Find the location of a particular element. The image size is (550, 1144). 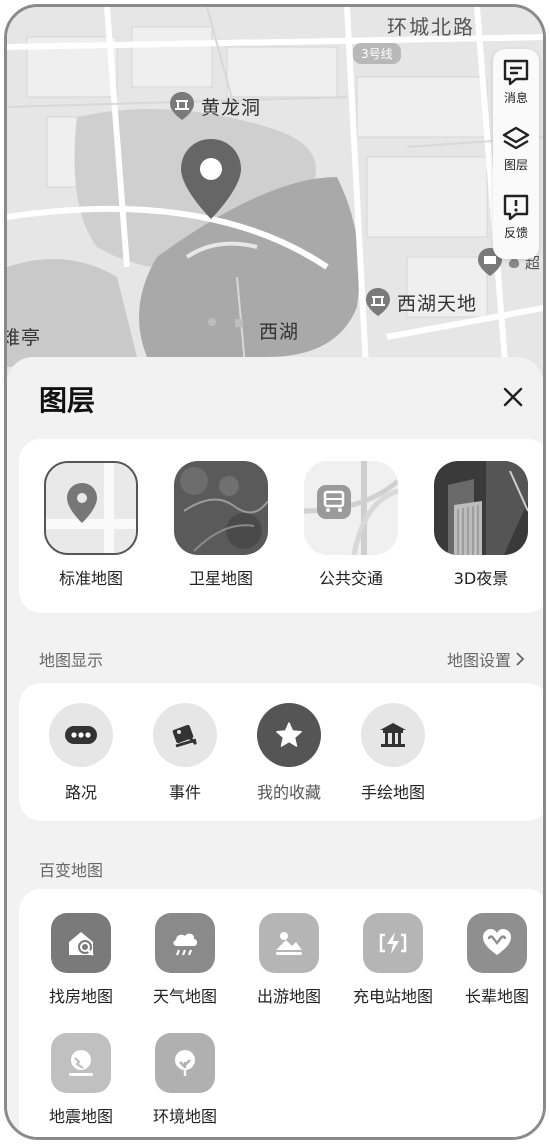

variety-label: 地震地图 is located at coordinates (80, 1116).